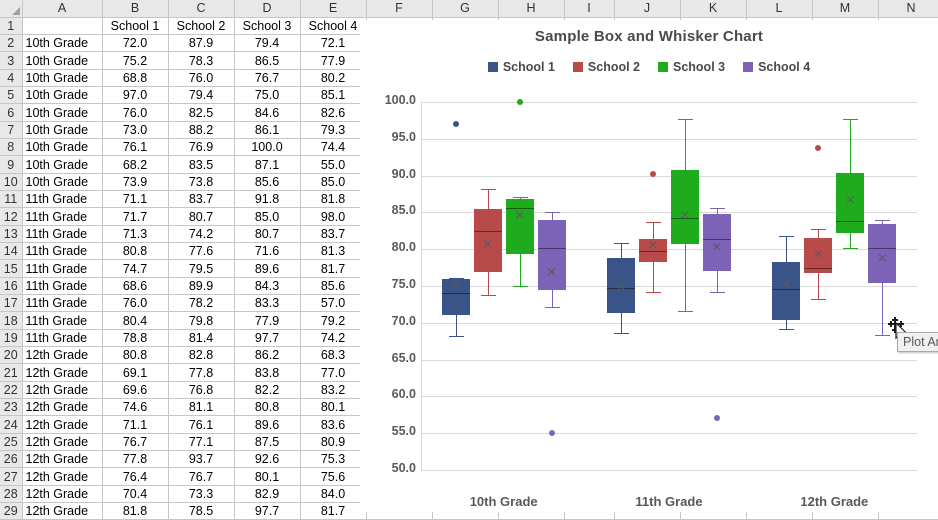 The image size is (938, 520). Describe the element at coordinates (606, 67) in the screenshot. I see `legend-item-2: School 2` at that location.